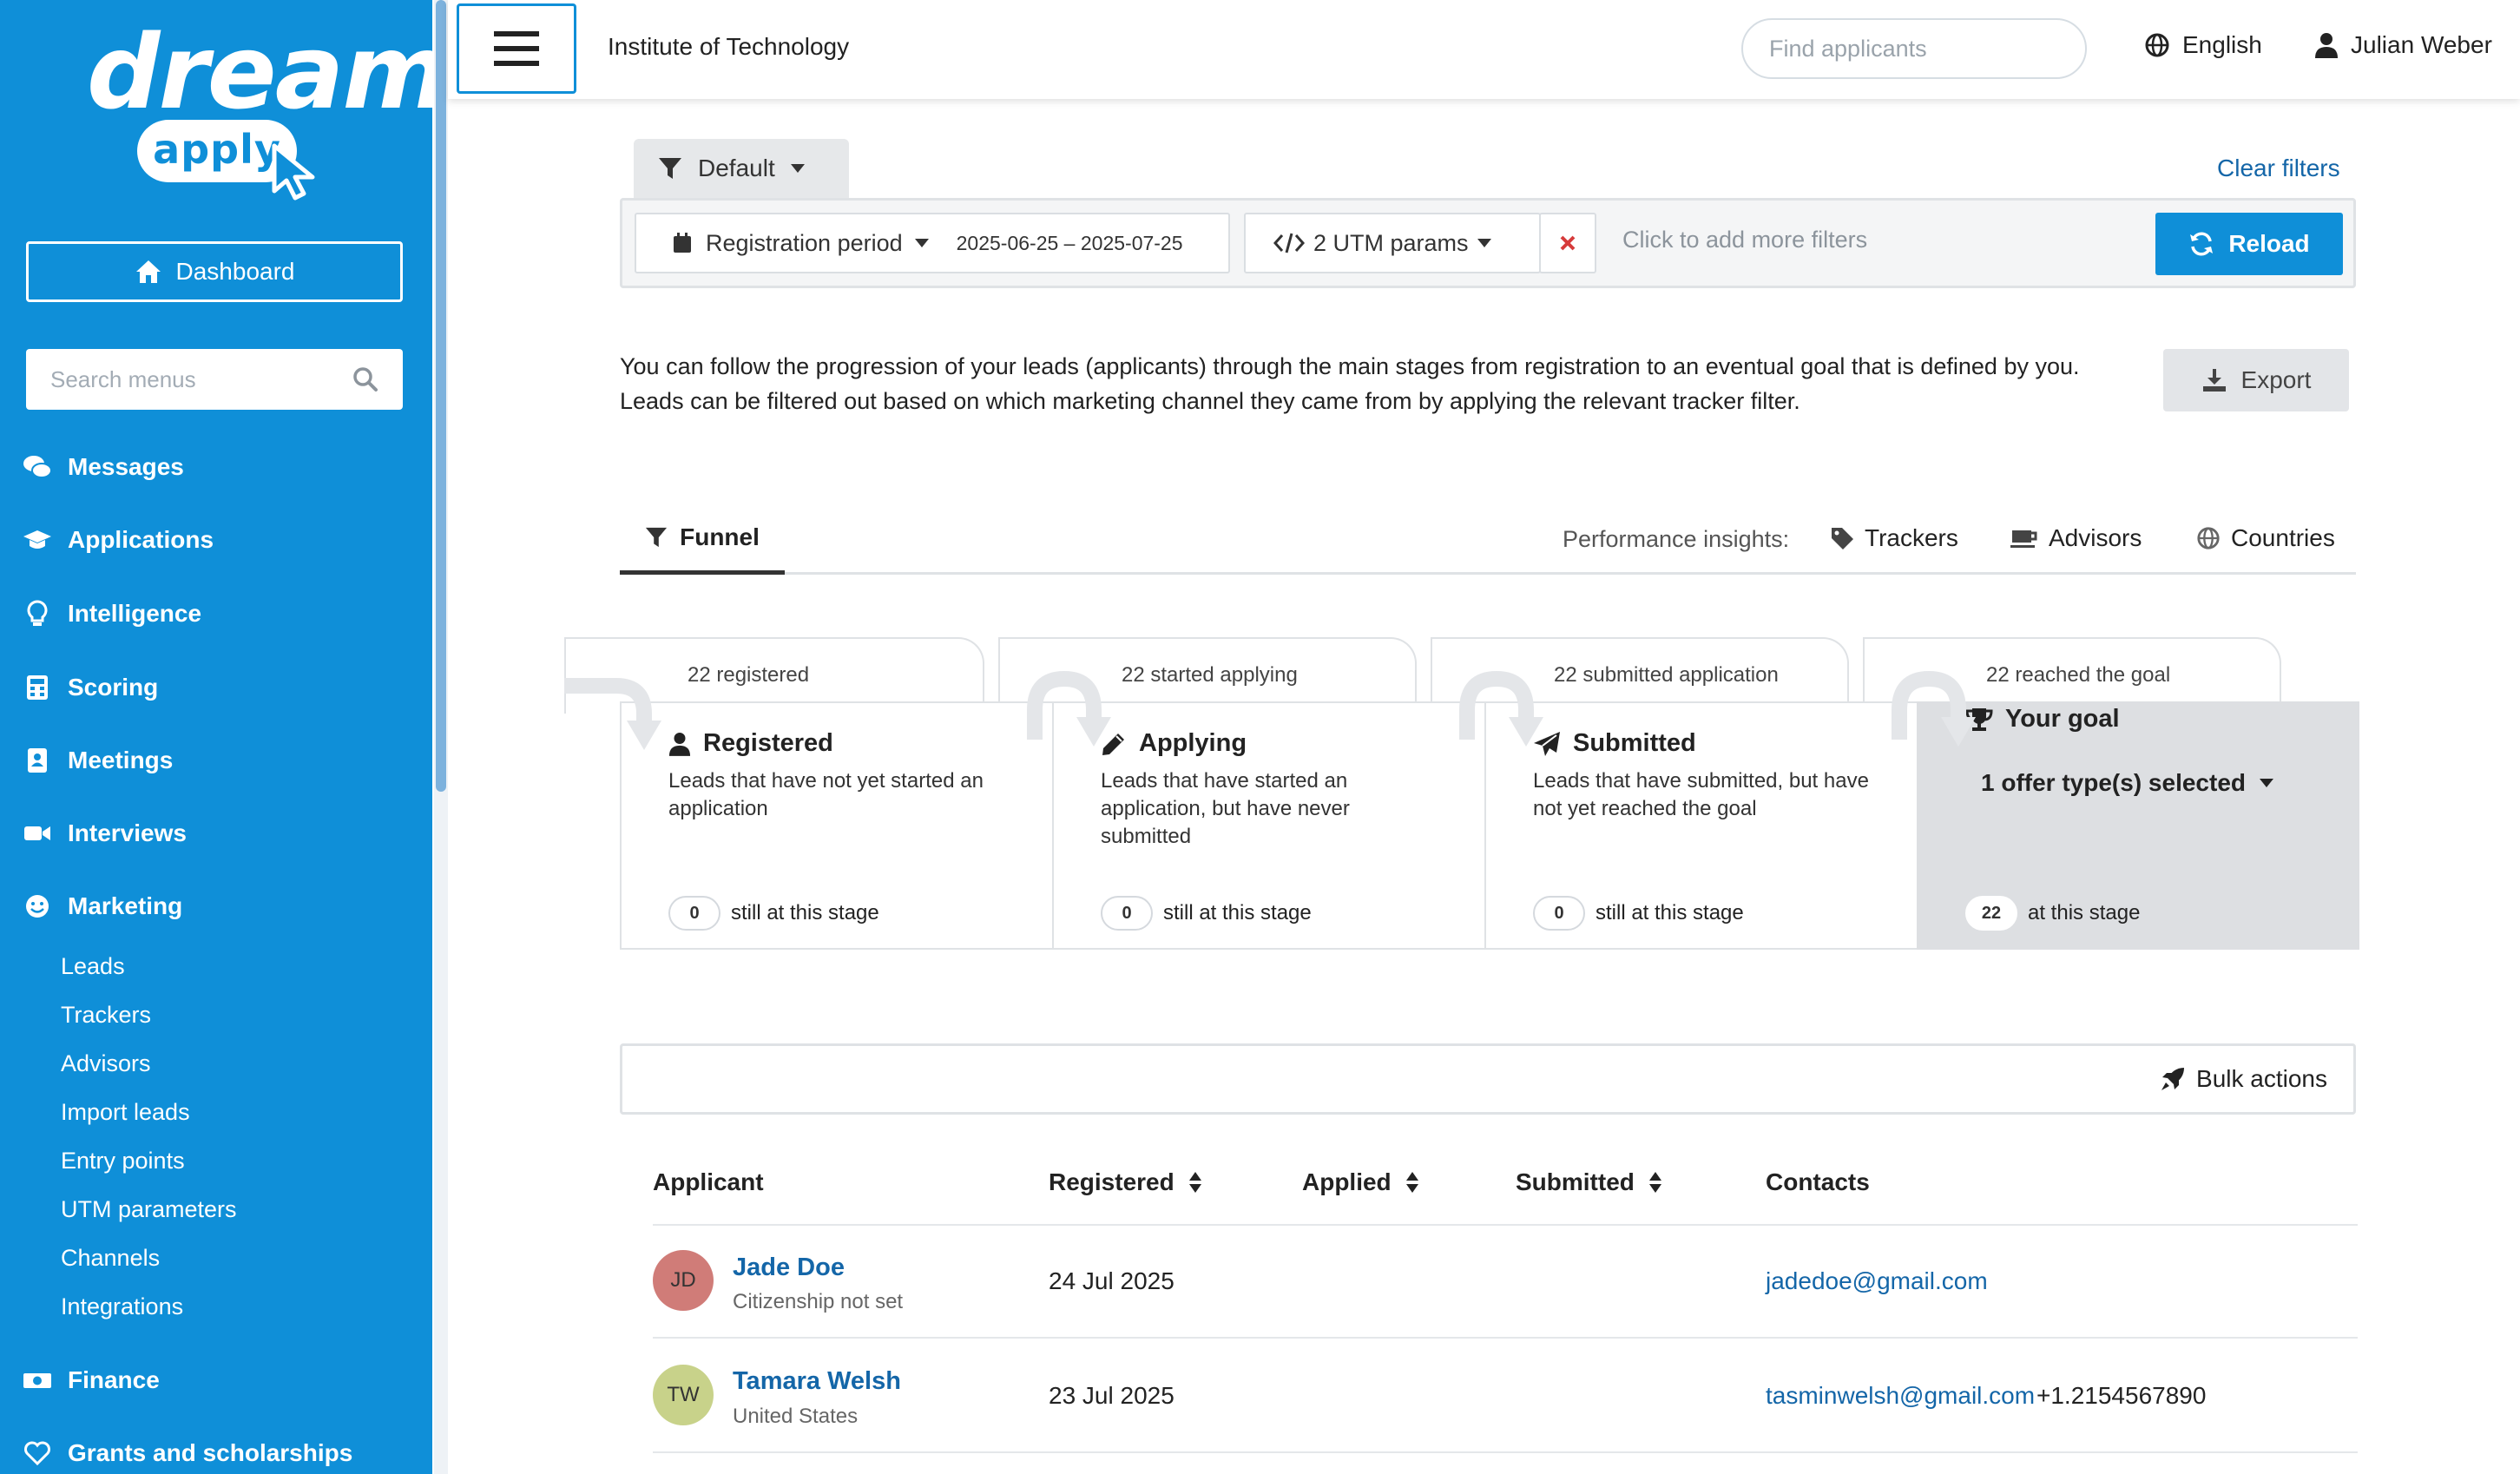 This screenshot has width=2520, height=1474. Describe the element at coordinates (125, 1112) in the screenshot. I see `sub-import-leads: Import leads` at that location.